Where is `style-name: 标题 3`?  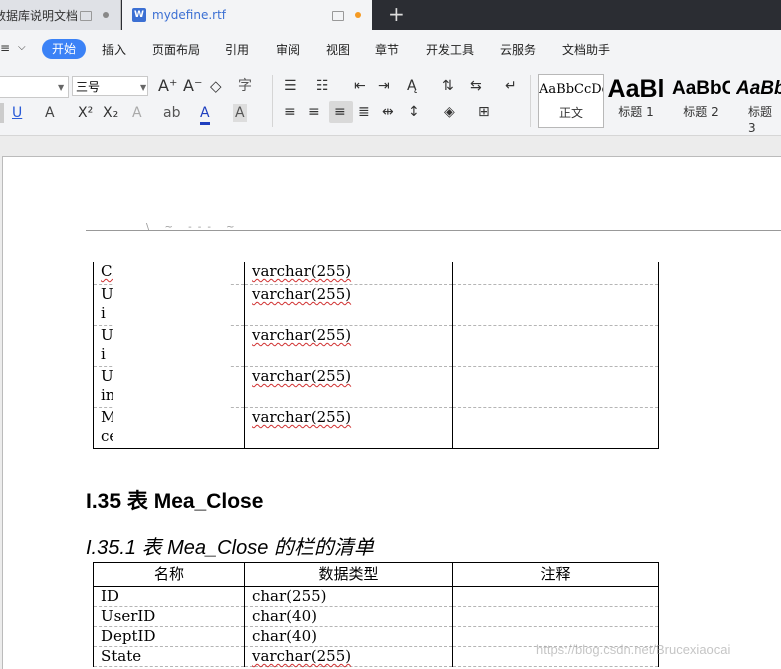 style-name: 标题 3 is located at coordinates (760, 120).